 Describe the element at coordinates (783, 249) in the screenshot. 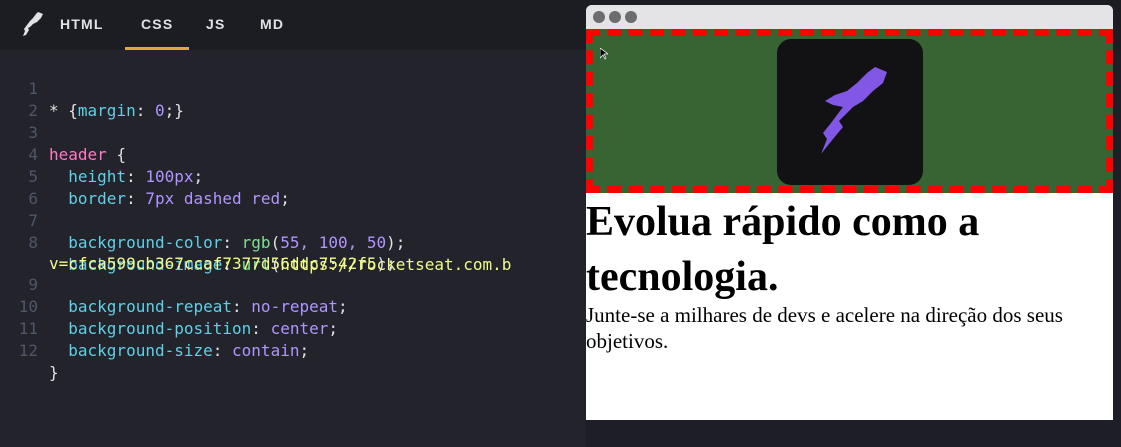

I see `preview-heading: Evolua rápido como a tecnologia.` at that location.